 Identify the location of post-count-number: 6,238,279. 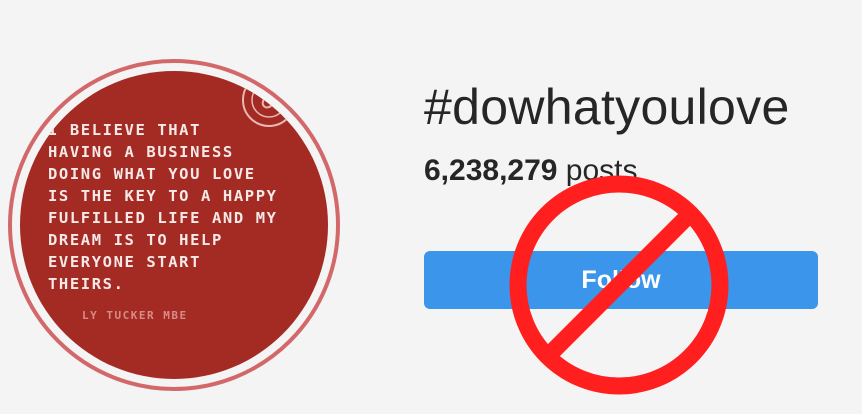
(491, 170).